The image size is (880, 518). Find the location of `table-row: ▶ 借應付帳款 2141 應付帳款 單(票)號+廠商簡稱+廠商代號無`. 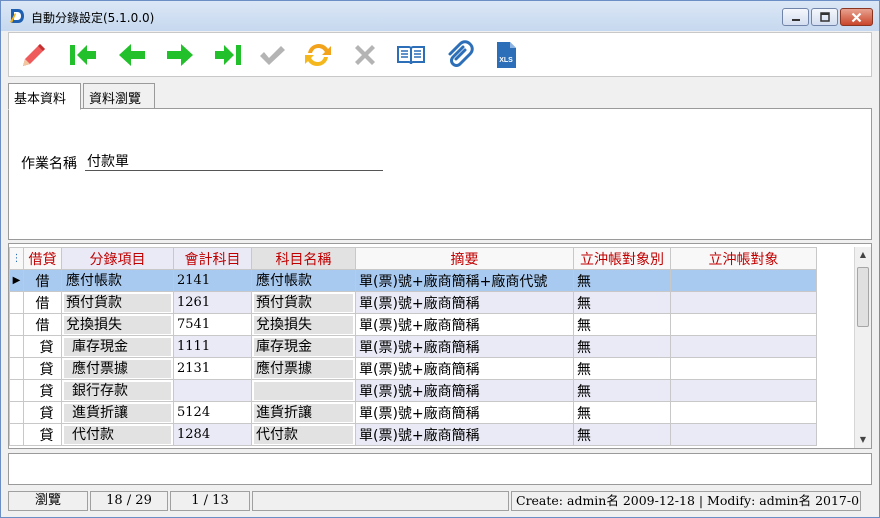

table-row: ▶ 借應付帳款 2141 應付帳款 單(票)號+廠商簡稱+廠商代號無 is located at coordinates (413, 280).